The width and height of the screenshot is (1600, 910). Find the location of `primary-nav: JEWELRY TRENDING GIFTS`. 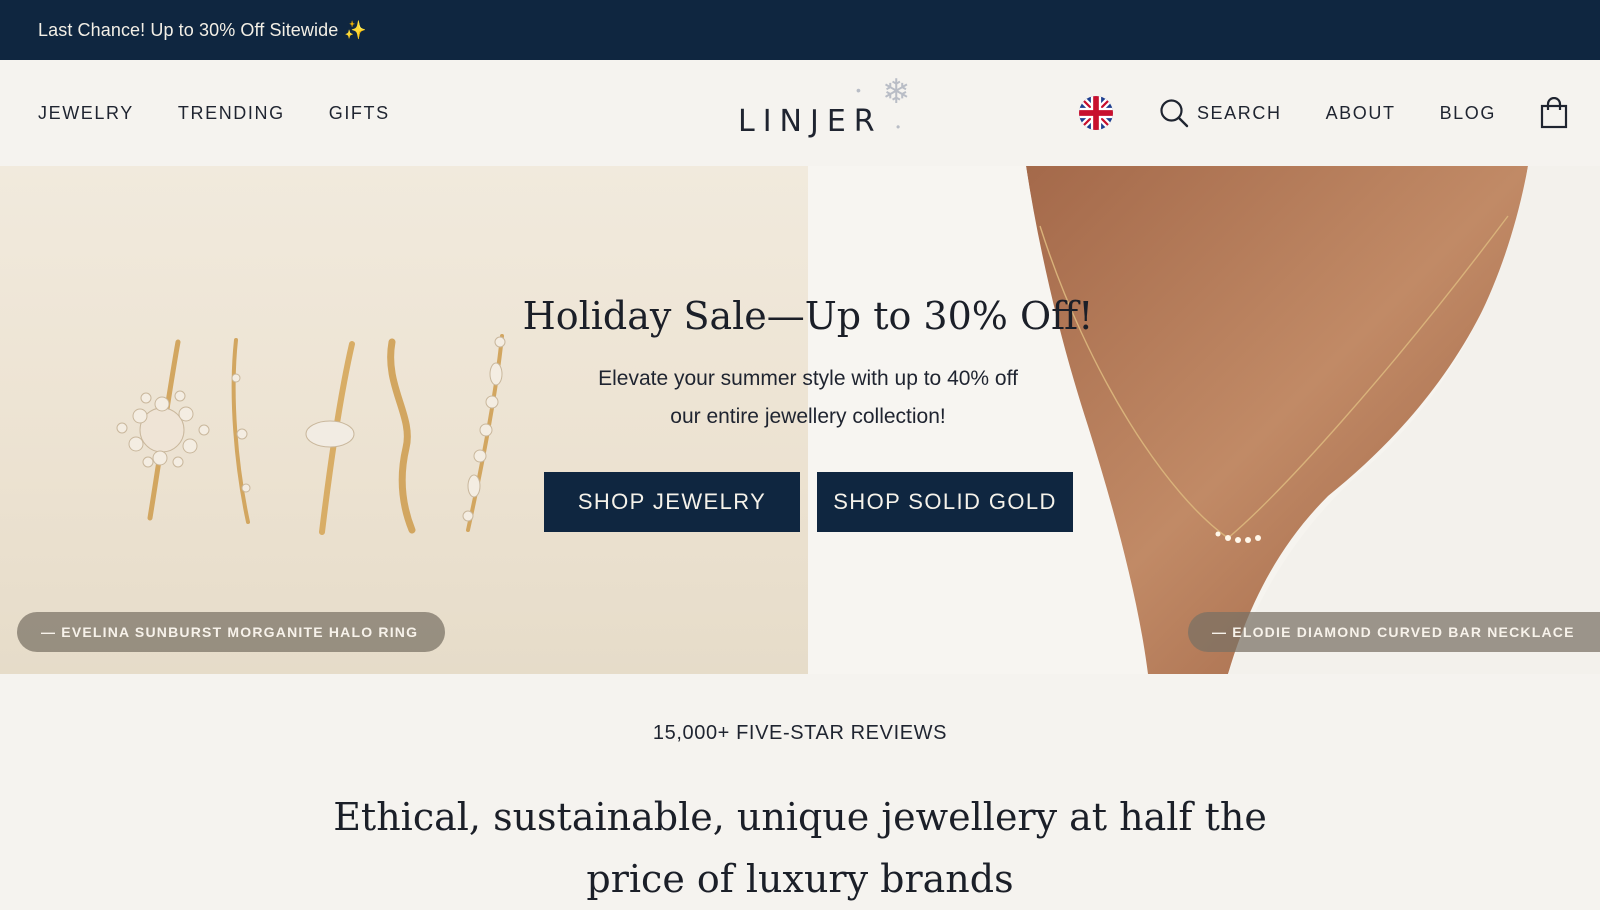

primary-nav: JEWELRY TRENDING GIFTS is located at coordinates (214, 113).